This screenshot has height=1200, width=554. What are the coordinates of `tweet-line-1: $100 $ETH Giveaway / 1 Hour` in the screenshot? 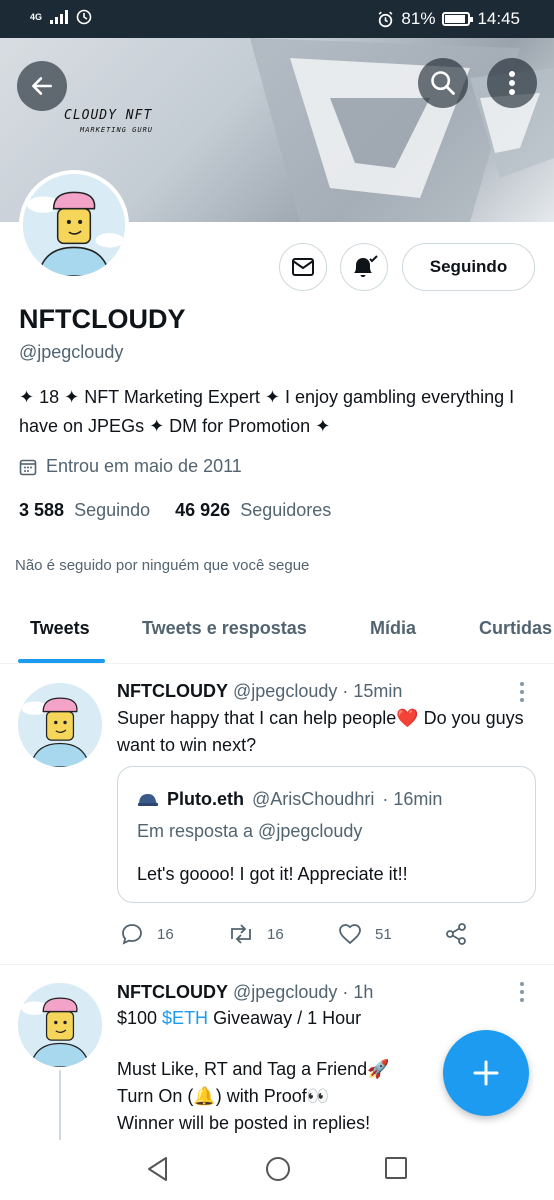 It's located at (327, 1018).